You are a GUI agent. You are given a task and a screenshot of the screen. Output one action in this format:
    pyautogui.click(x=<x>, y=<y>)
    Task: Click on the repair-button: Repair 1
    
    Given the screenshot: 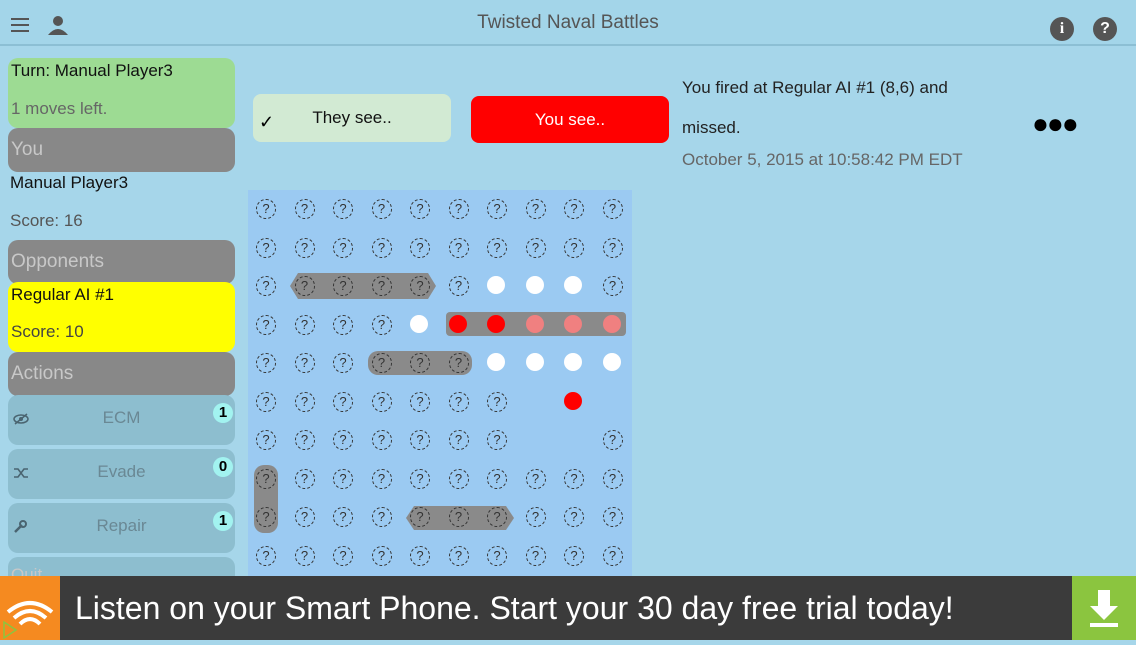 What is the action you would take?
    pyautogui.click(x=121, y=528)
    